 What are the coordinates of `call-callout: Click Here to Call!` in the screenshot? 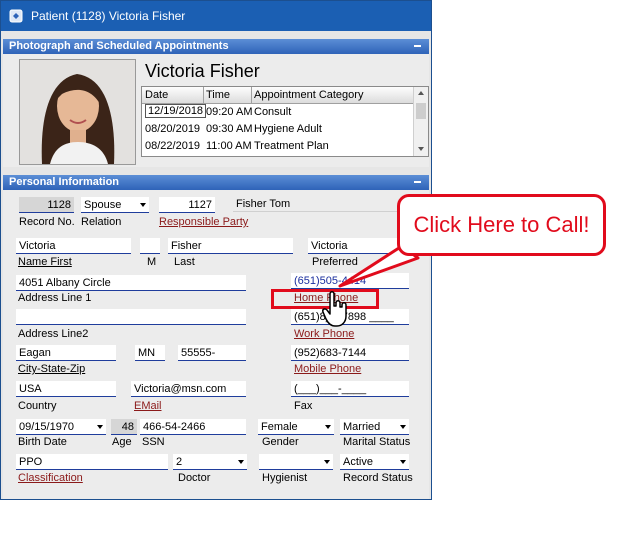 It's located at (501, 225).